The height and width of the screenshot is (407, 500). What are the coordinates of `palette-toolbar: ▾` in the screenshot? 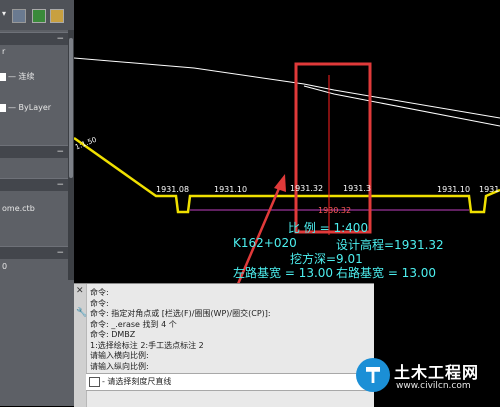 It's located at (37, 15).